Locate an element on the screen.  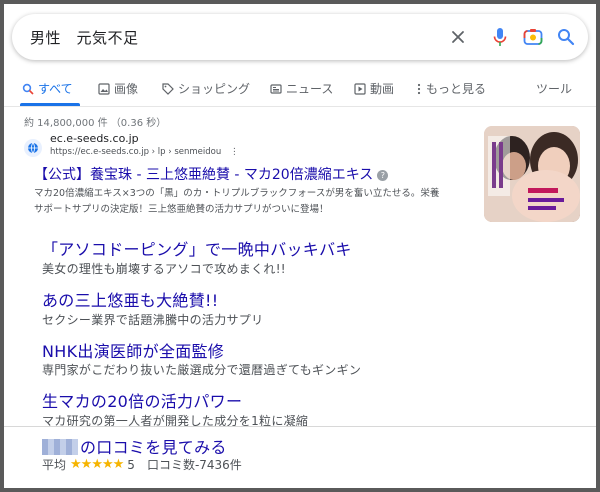
tab-tools: ツール is located at coordinates (554, 88).